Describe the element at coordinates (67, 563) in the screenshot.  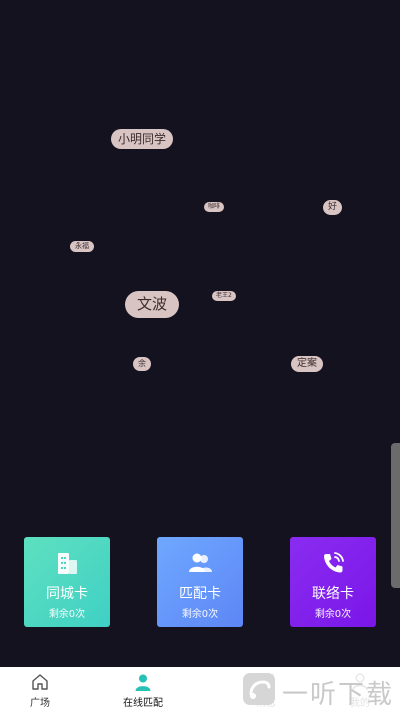
I see `building-icon` at that location.